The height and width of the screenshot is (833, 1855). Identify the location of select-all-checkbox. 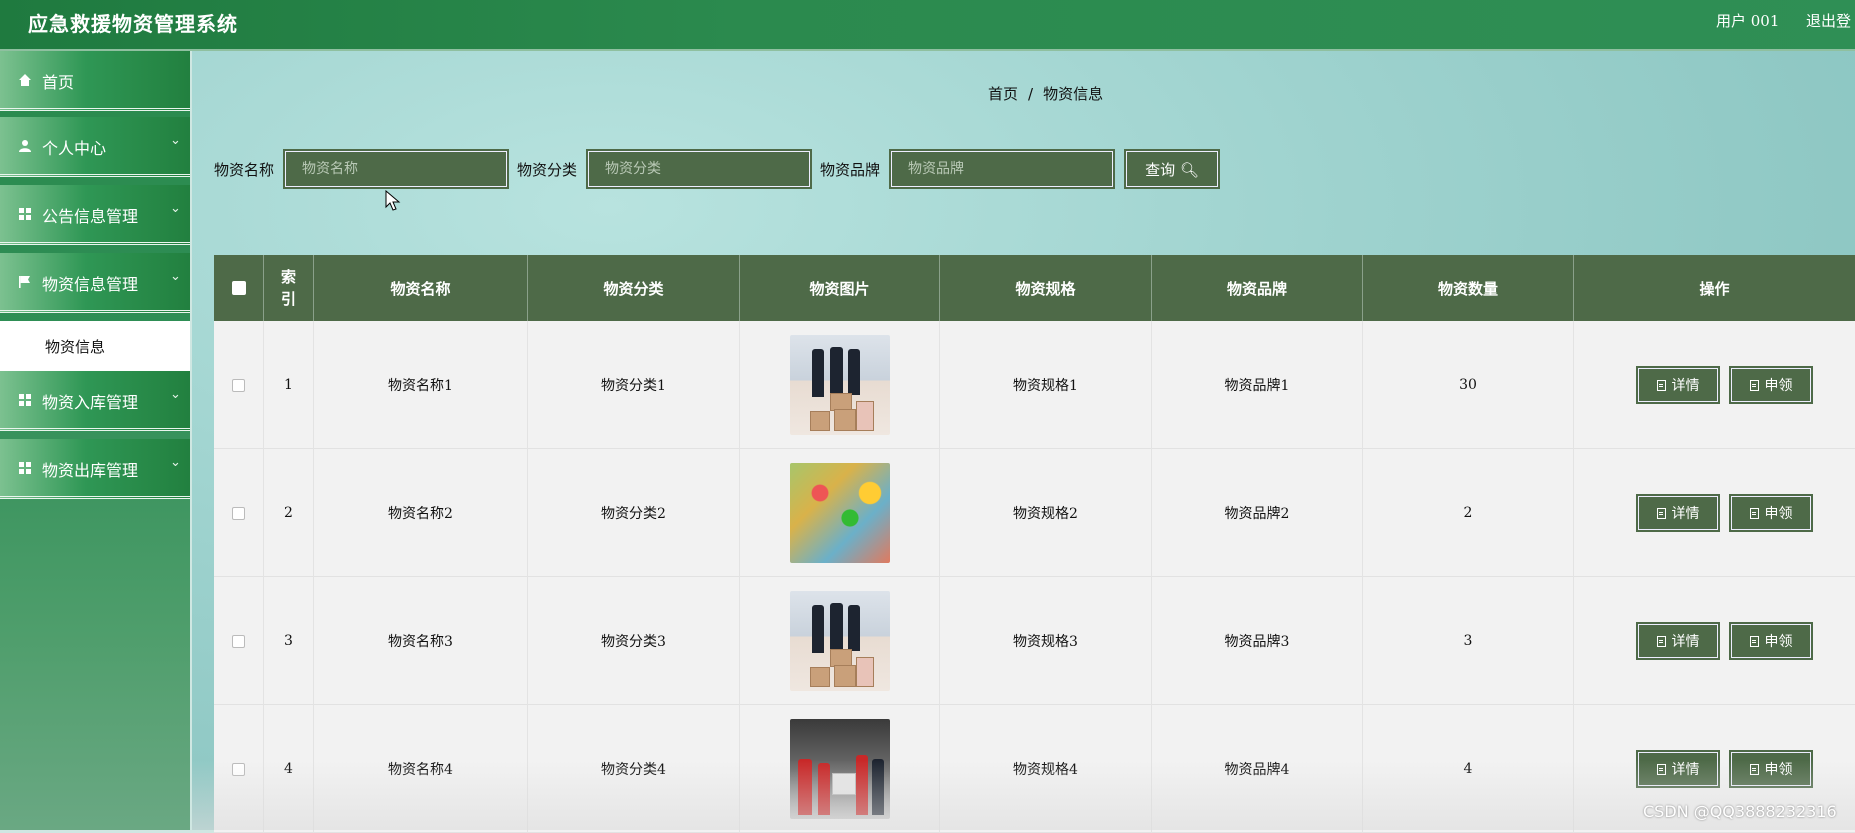
(238, 288).